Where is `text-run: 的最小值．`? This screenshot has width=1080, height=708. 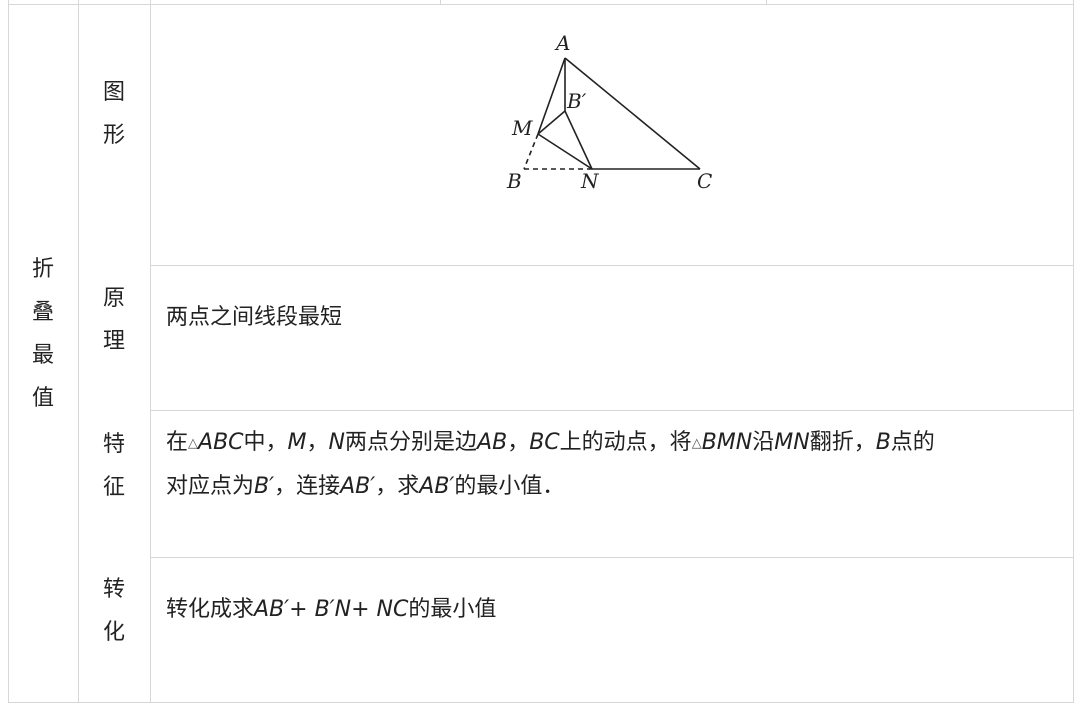 text-run: 的最小值． is located at coordinates (509, 486).